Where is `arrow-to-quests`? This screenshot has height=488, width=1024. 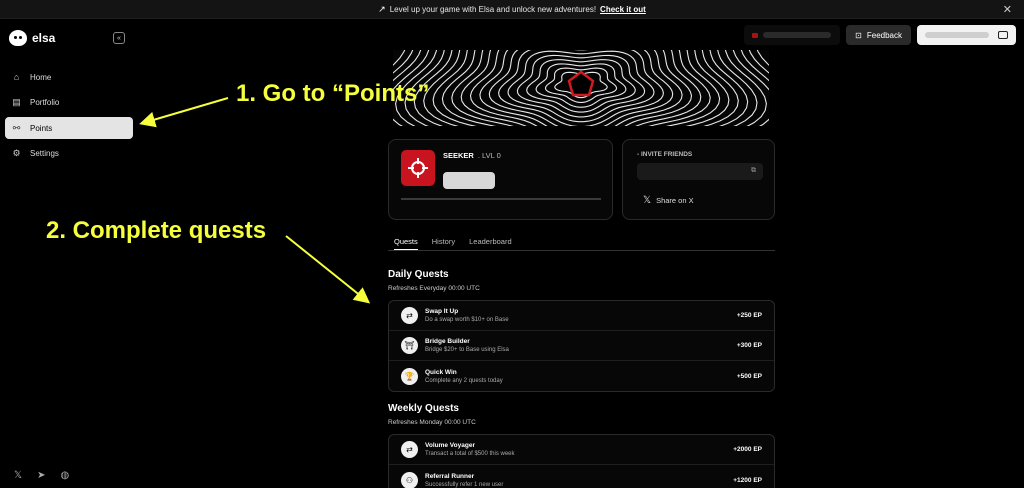
arrow-to-quests is located at coordinates (328, 269).